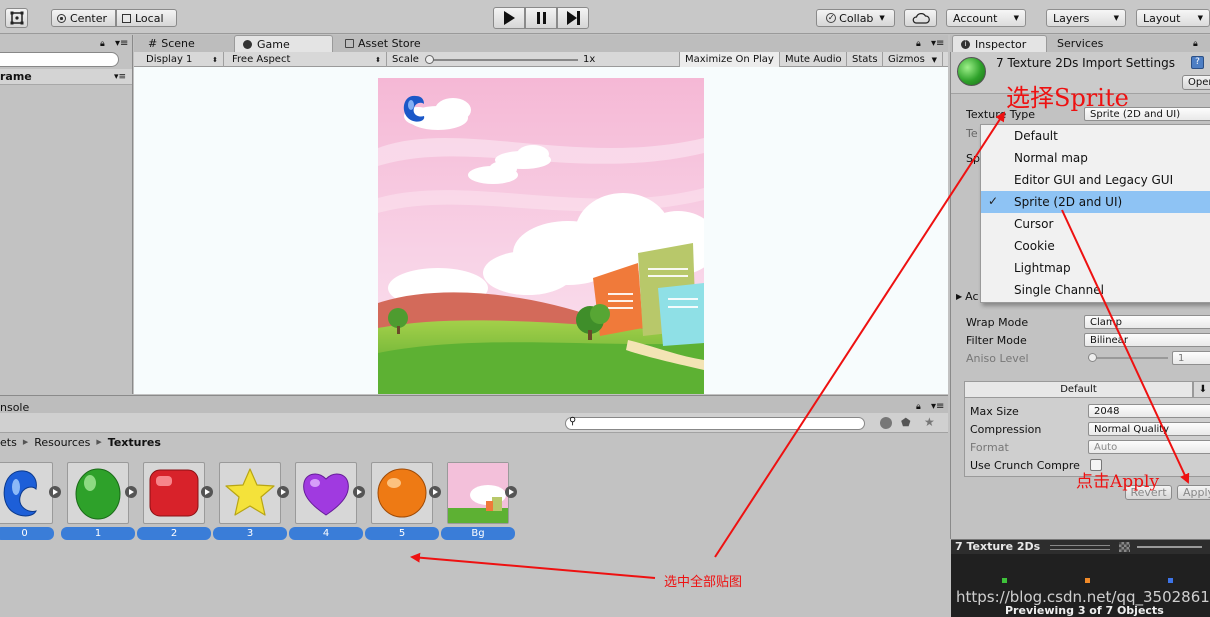 This screenshot has height=617, width=1210. What do you see at coordinates (1193, 492) in the screenshot?
I see `apply-button: Apply` at bounding box center [1193, 492].